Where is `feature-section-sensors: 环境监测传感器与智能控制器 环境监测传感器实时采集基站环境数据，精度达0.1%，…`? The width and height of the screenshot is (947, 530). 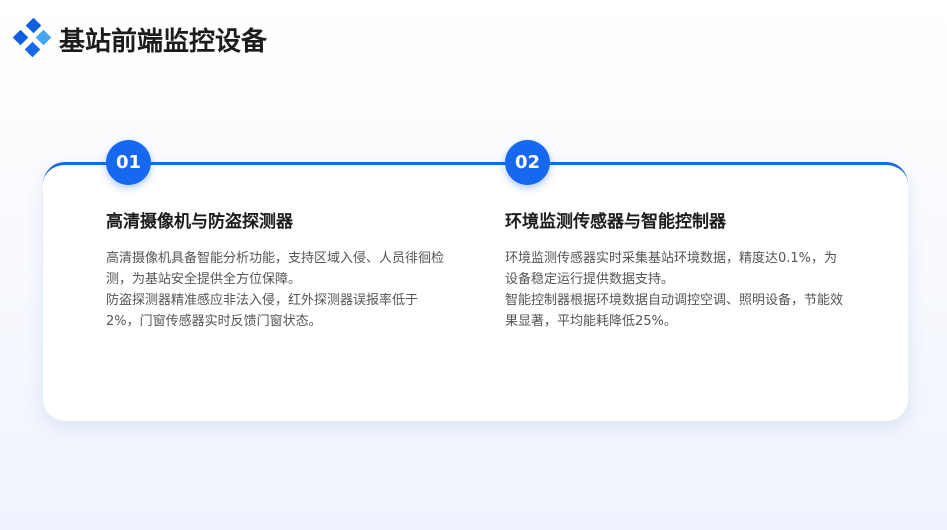 feature-section-sensors: 环境监测传感器与智能控制器 环境监测传感器实时采集基站环境数据，精度达0.1%，… is located at coordinates (677, 271).